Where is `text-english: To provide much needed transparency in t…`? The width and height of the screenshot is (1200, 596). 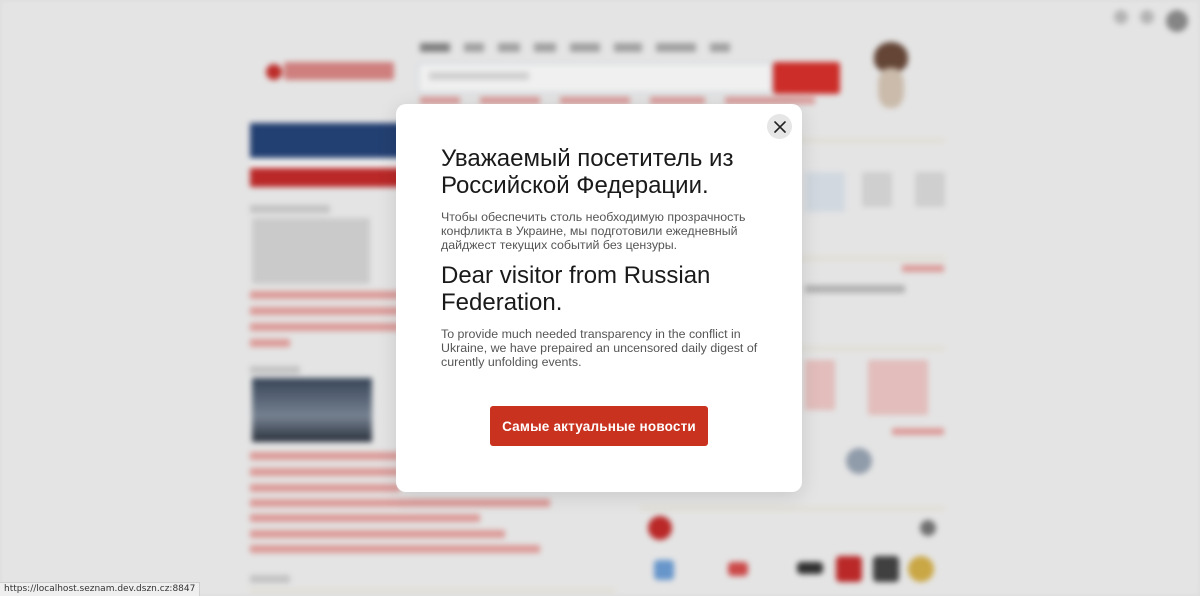
text-english: To provide much needed transparency in t… is located at coordinates (599, 348).